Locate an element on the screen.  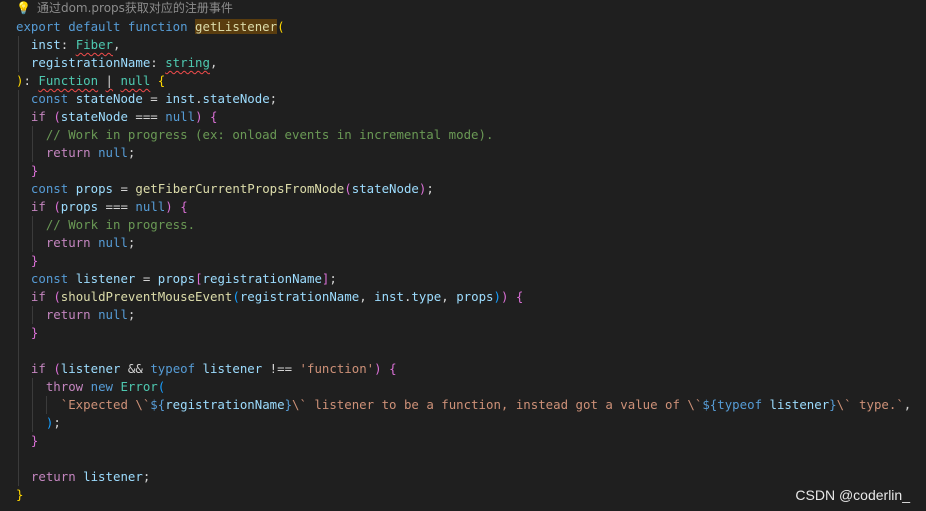
code-line: if (stateNode === null) { is located at coordinates (117, 117).